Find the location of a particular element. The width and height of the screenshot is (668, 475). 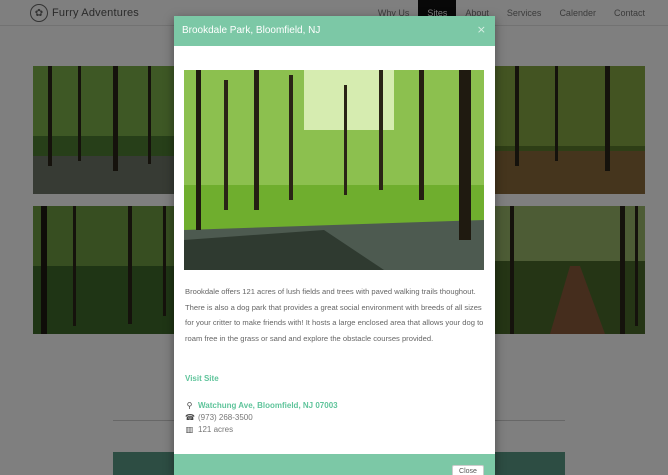

modal-footer: Close is located at coordinates (334, 464).